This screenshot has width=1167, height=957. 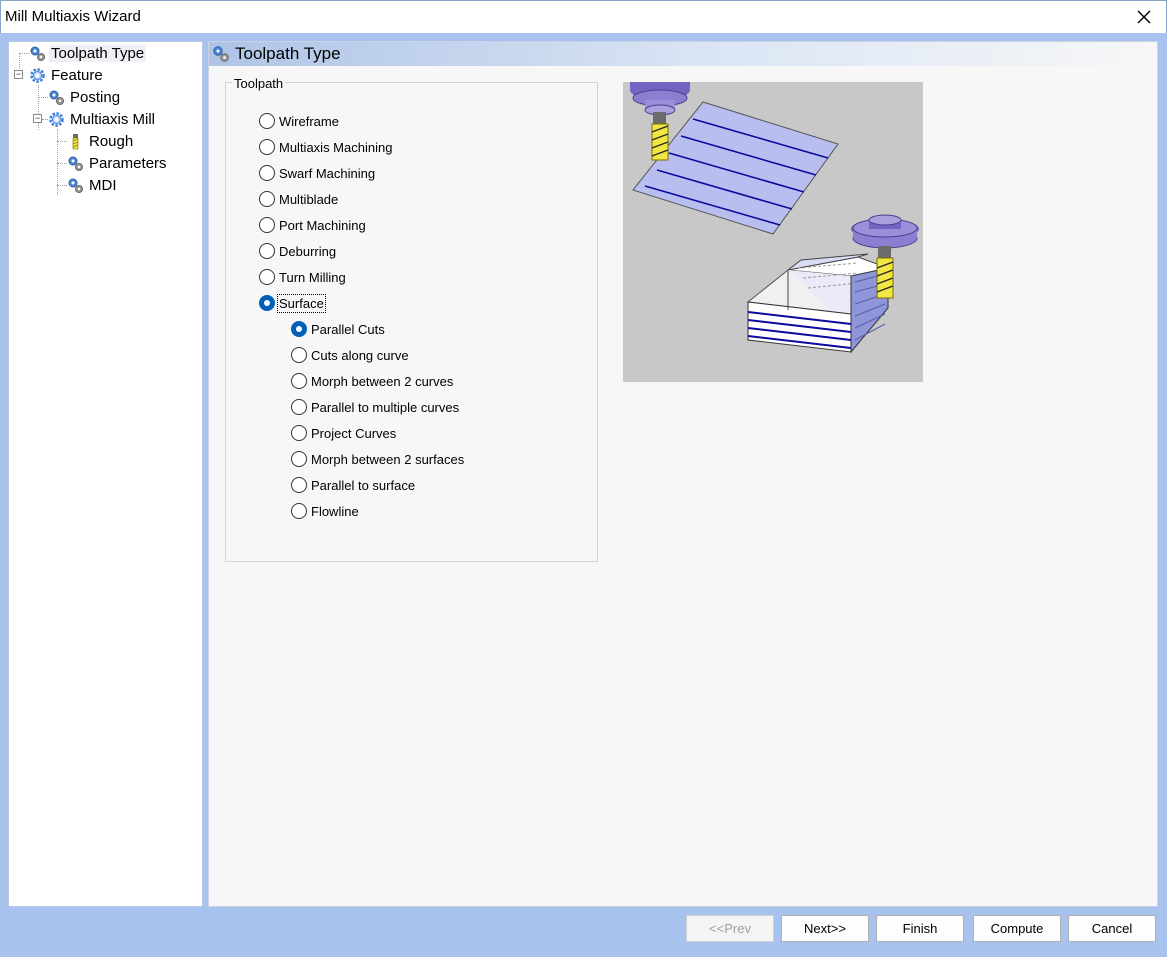 I want to click on toolpath-preview-image, so click(x=773, y=232).